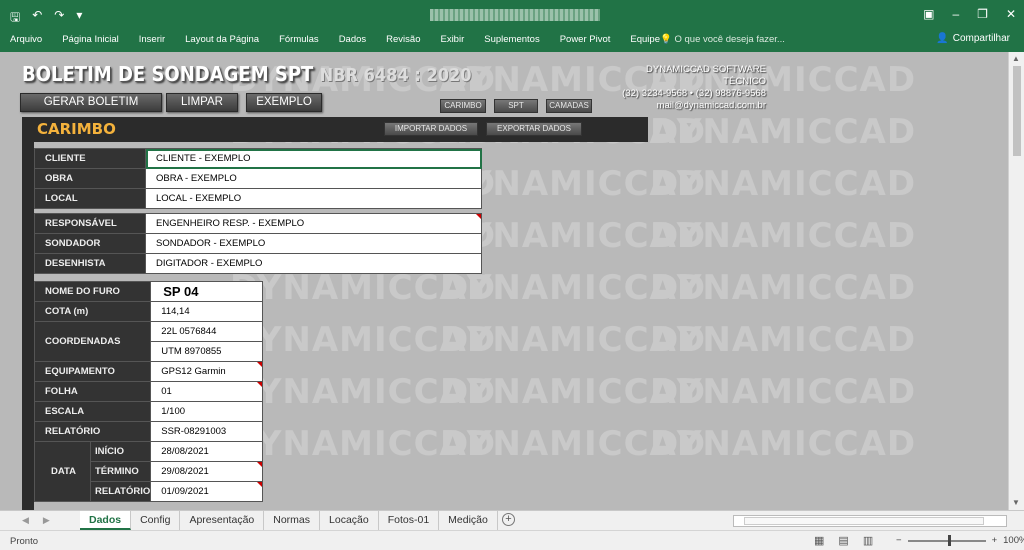 This screenshot has height=550, width=1024. I want to click on ribbon-tab: Dados, so click(357, 39).